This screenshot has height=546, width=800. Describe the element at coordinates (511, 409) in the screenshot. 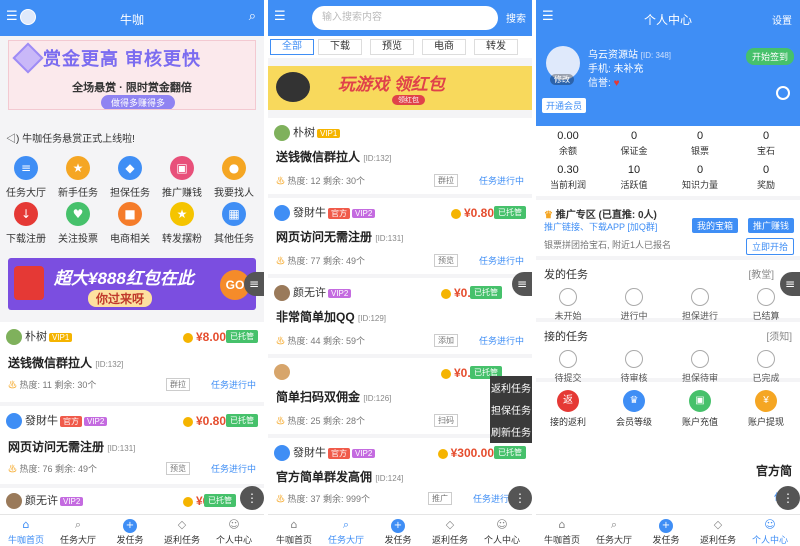

I see `menu-guarantee-task: 担保任务` at that location.